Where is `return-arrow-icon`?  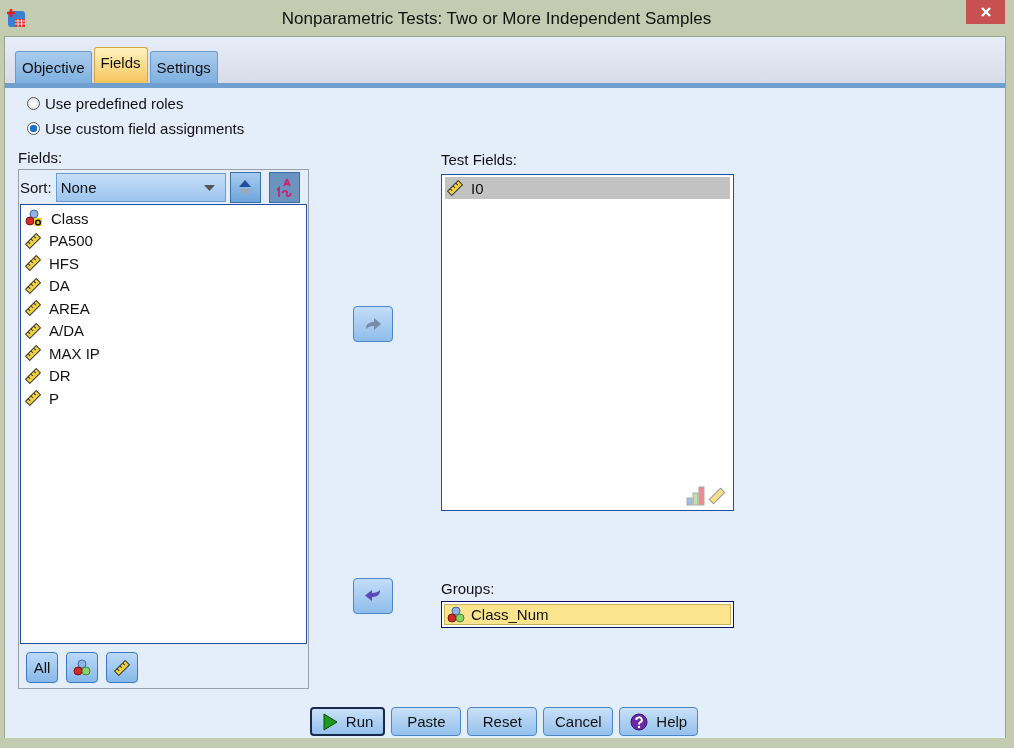 return-arrow-icon is located at coordinates (373, 596).